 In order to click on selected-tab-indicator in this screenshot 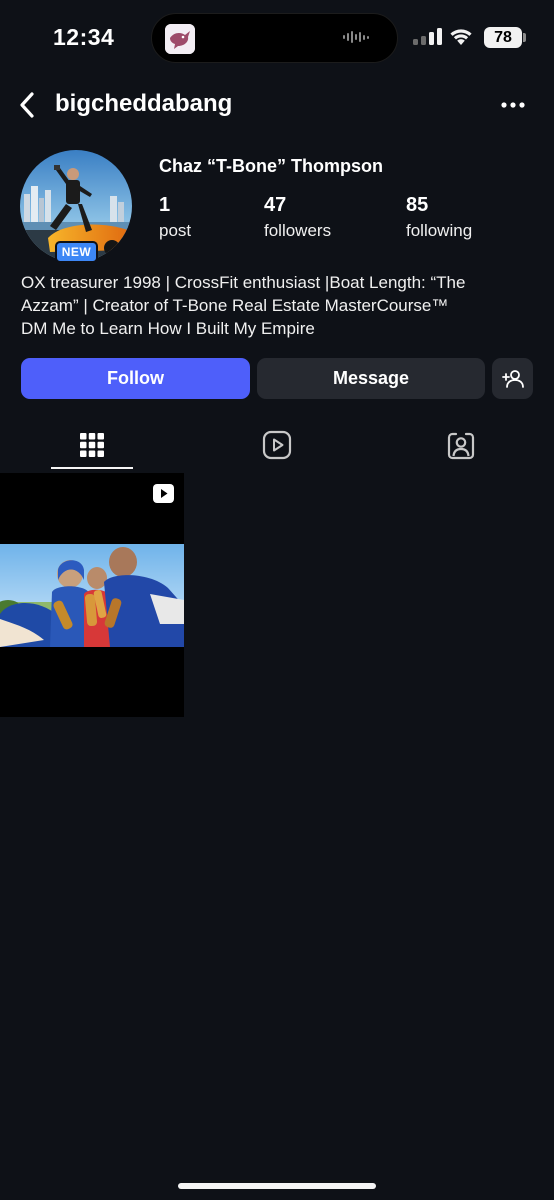, I will do `click(92, 468)`.